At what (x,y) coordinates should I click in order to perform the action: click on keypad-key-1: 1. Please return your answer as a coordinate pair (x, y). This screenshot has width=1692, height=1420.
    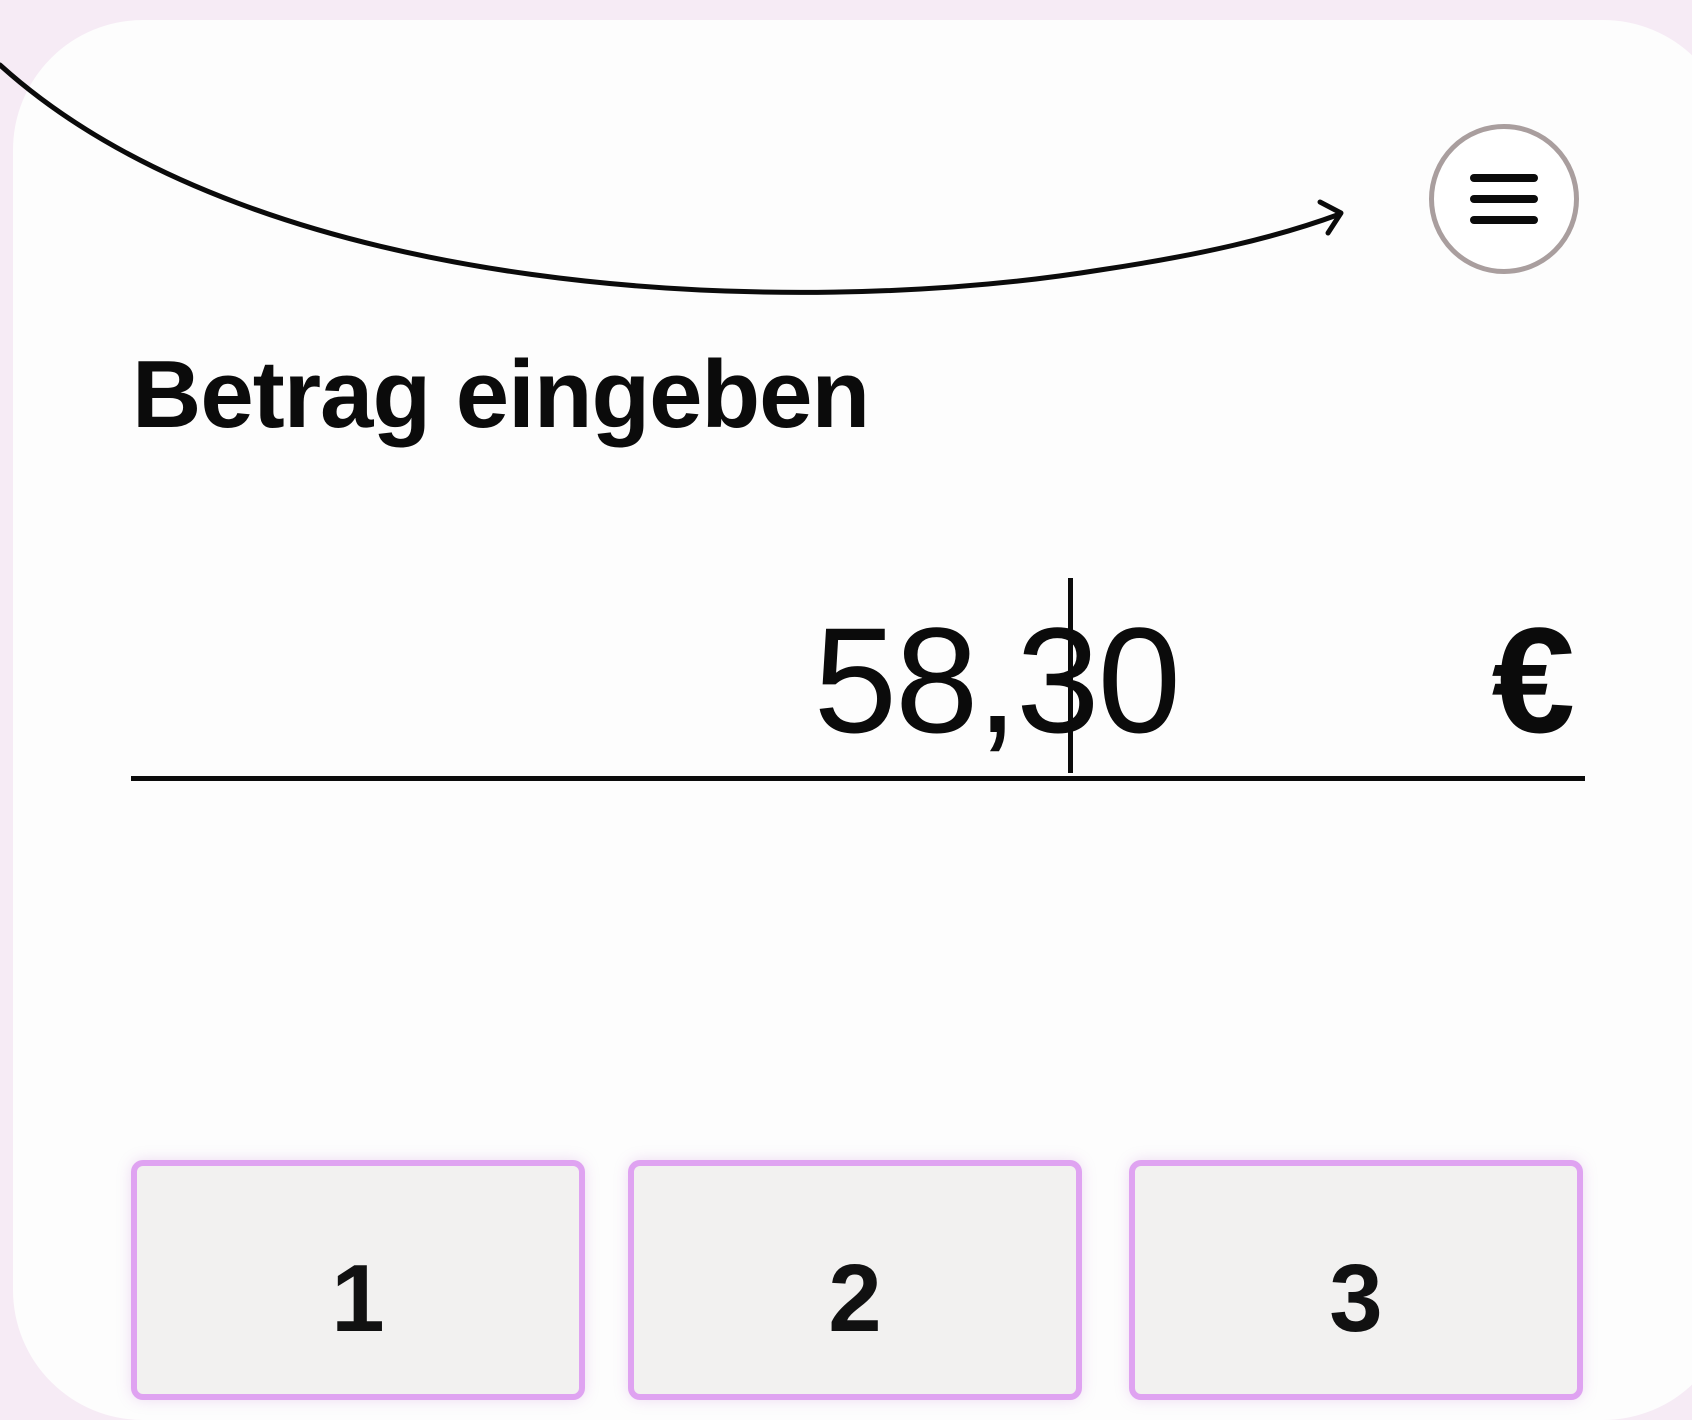
    Looking at the image, I should click on (358, 1280).